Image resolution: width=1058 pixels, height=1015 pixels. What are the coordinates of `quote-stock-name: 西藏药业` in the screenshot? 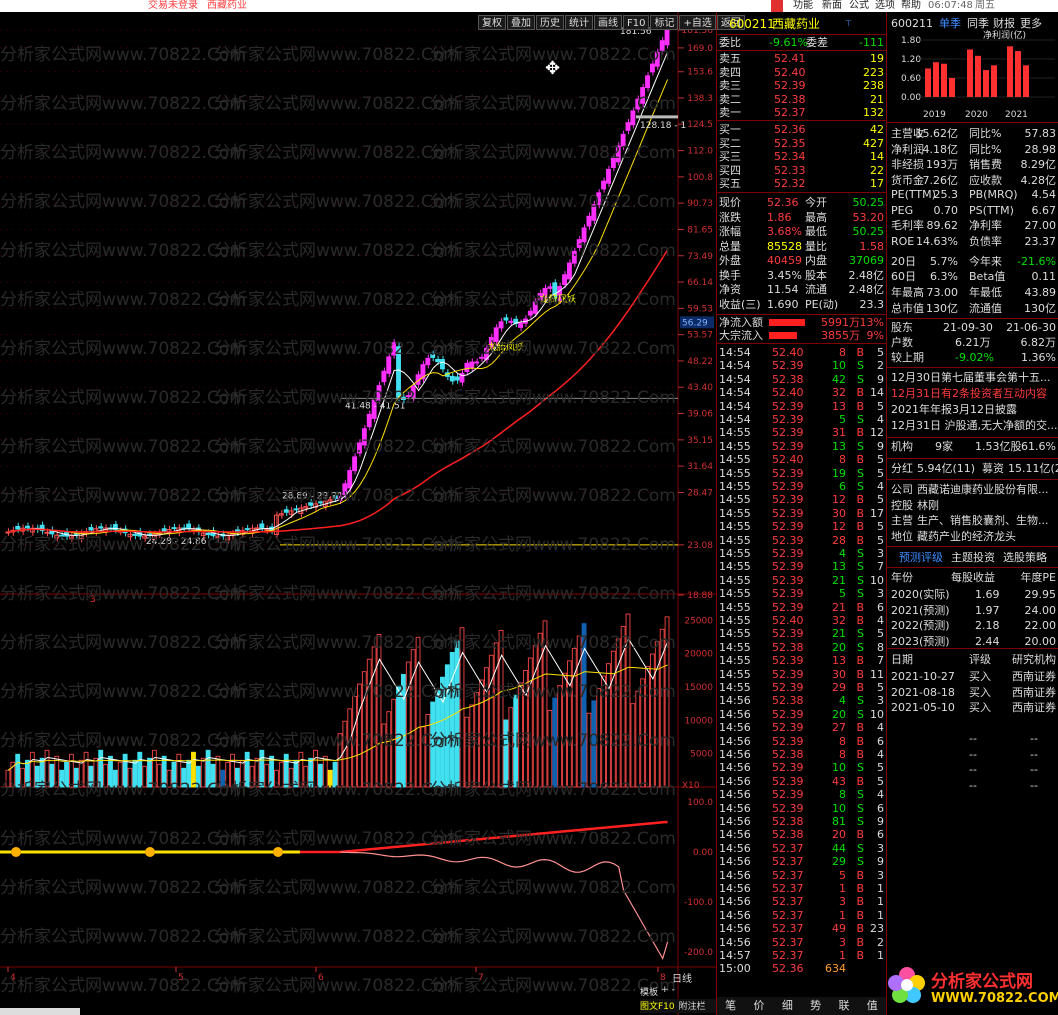 It's located at (796, 24).